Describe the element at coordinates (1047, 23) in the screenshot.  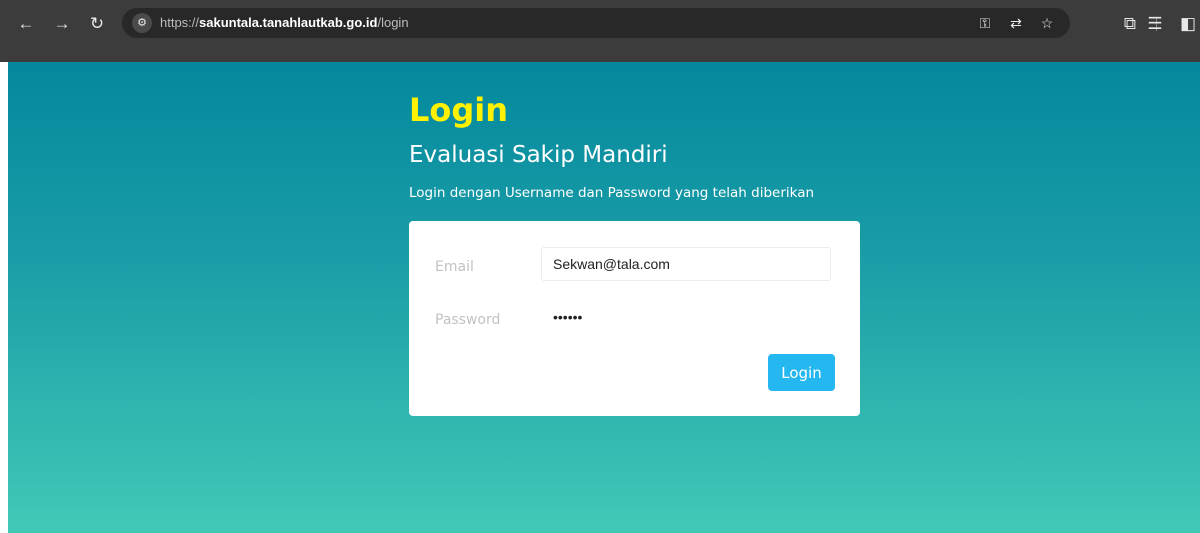
I see `star-icon: ☆` at that location.